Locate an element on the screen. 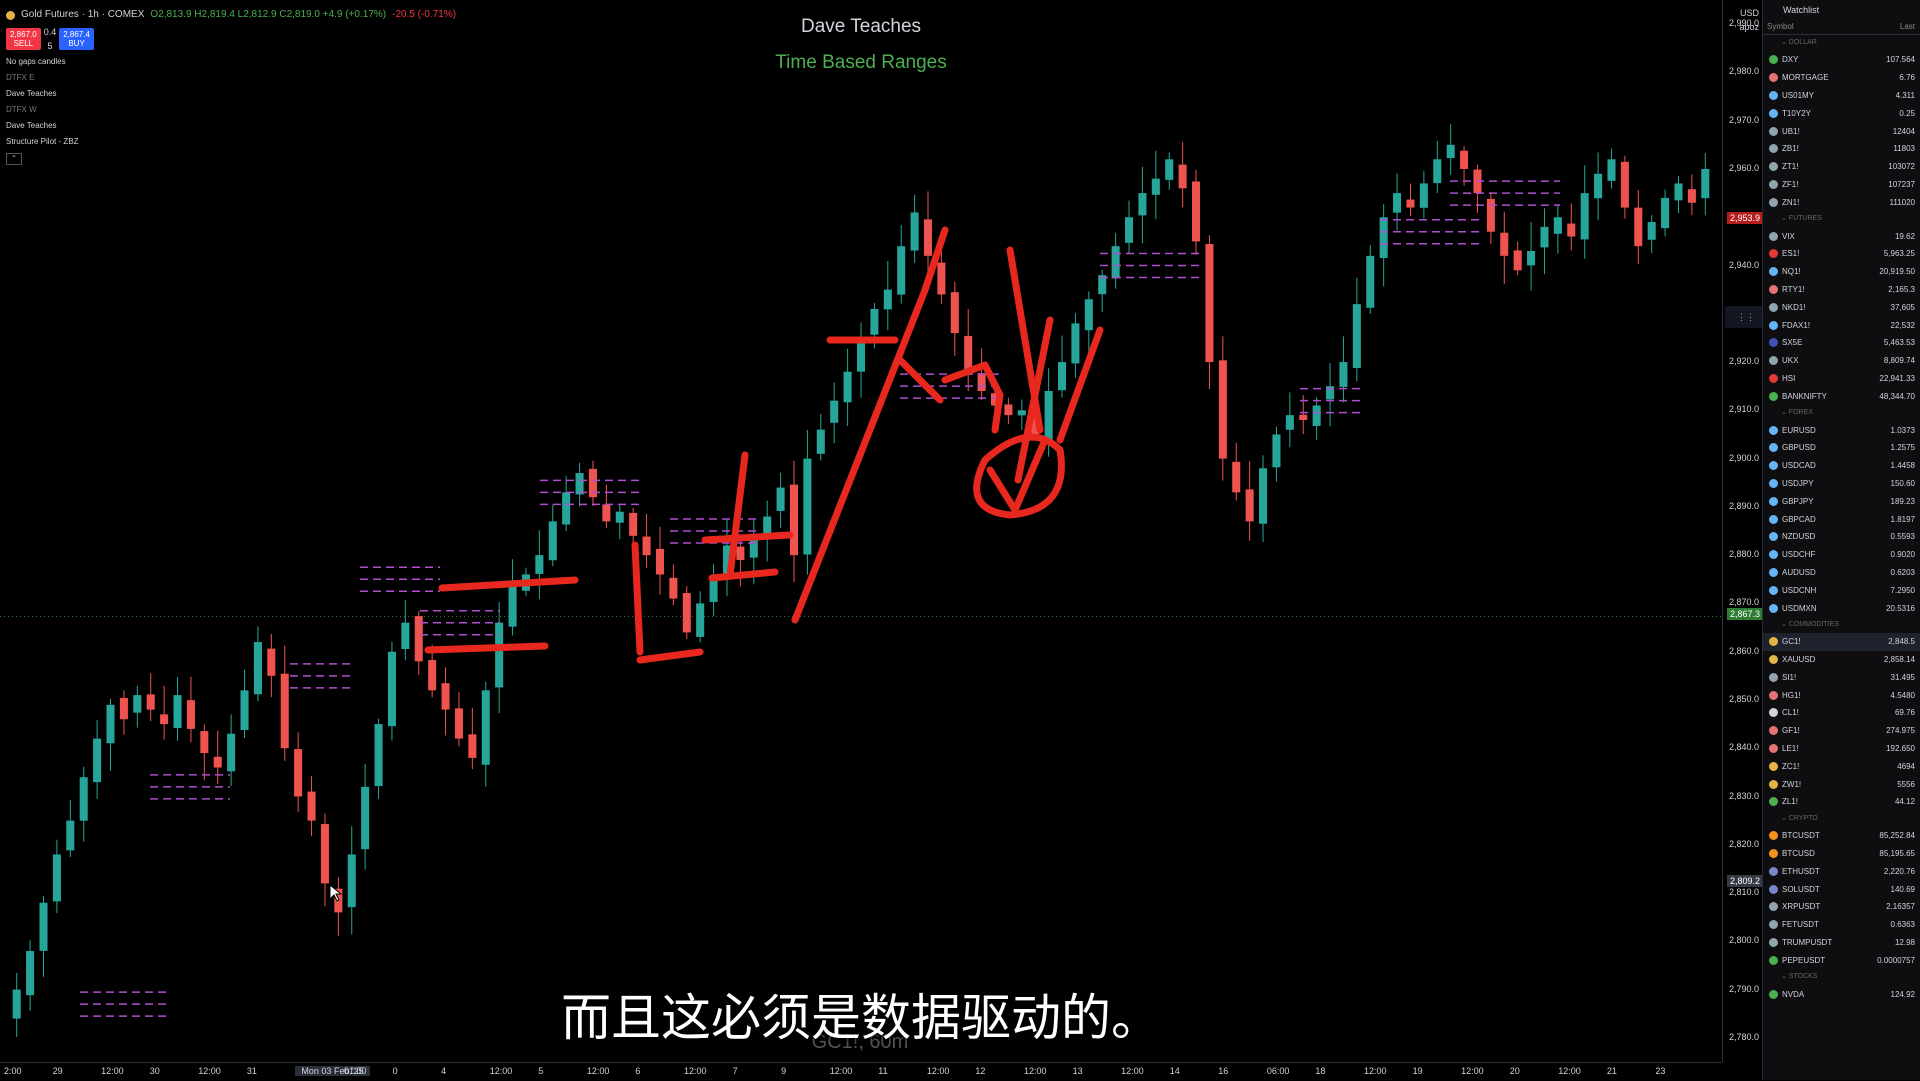 The image size is (1920, 1081). watchlist-row: SI1! 31.495 is located at coordinates (1841, 678).